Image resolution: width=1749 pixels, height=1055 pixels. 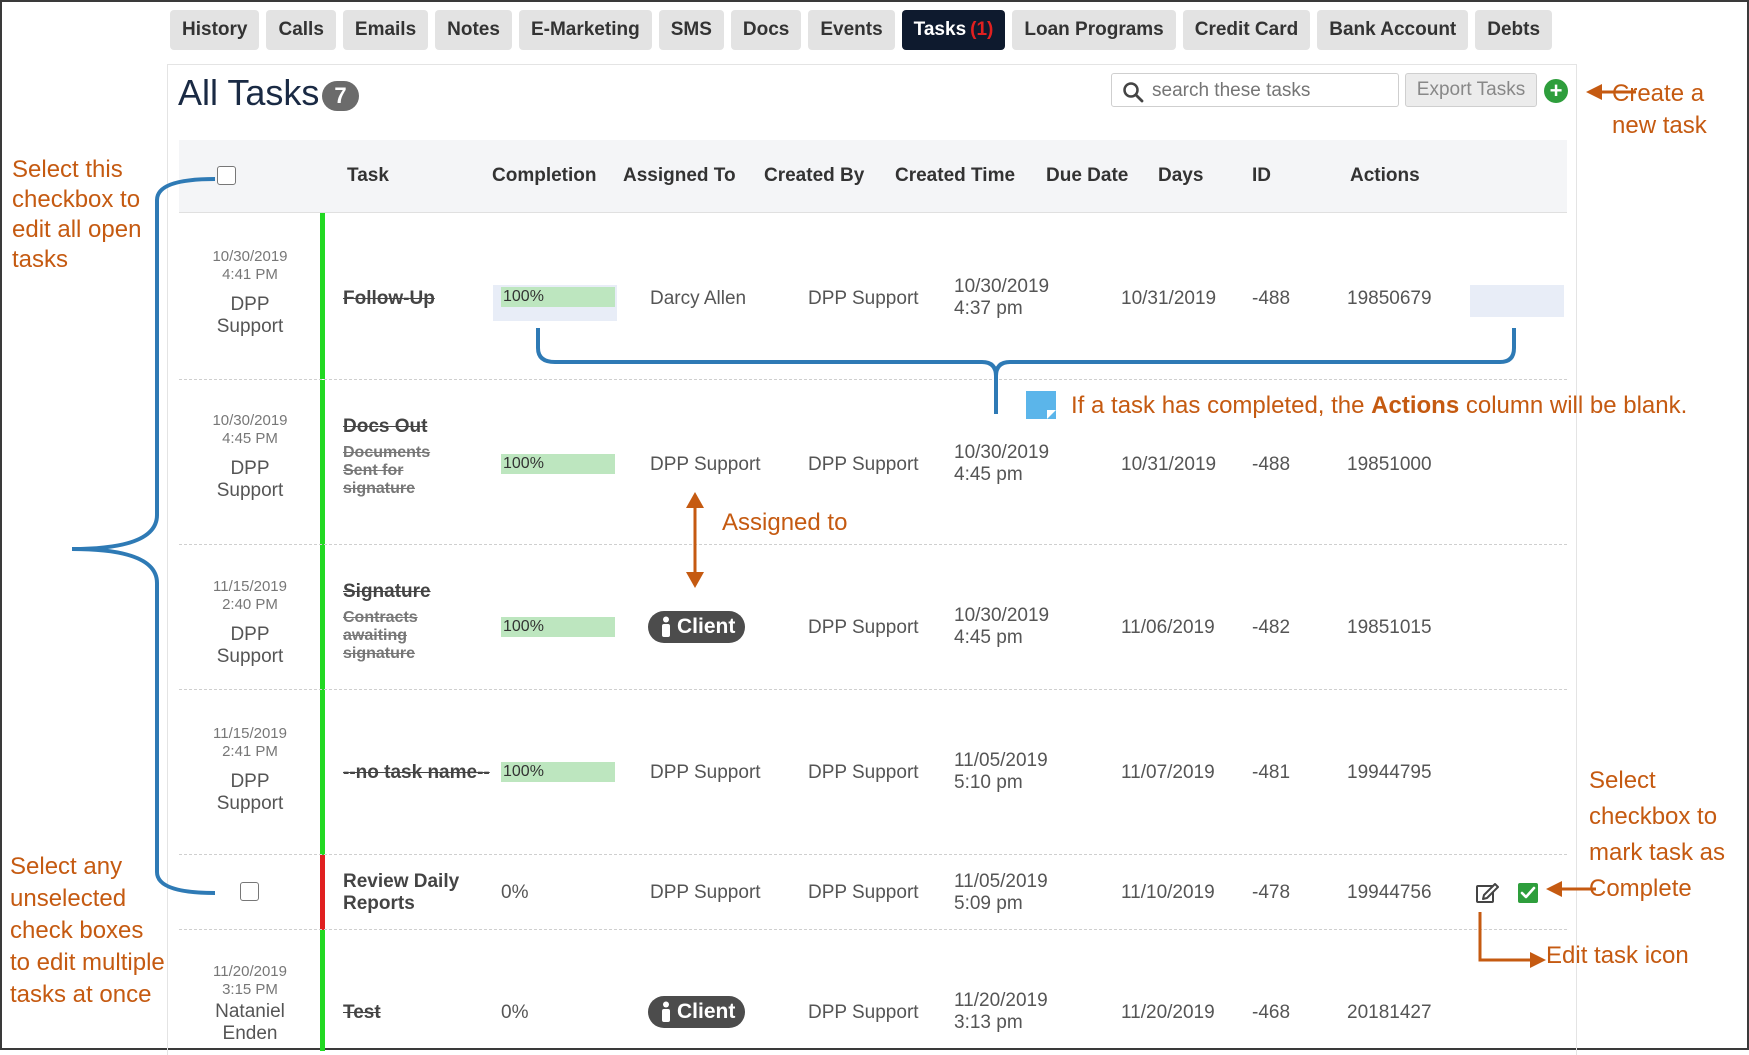 I want to click on annotation-actions-post: column will be blank., so click(x=1573, y=405).